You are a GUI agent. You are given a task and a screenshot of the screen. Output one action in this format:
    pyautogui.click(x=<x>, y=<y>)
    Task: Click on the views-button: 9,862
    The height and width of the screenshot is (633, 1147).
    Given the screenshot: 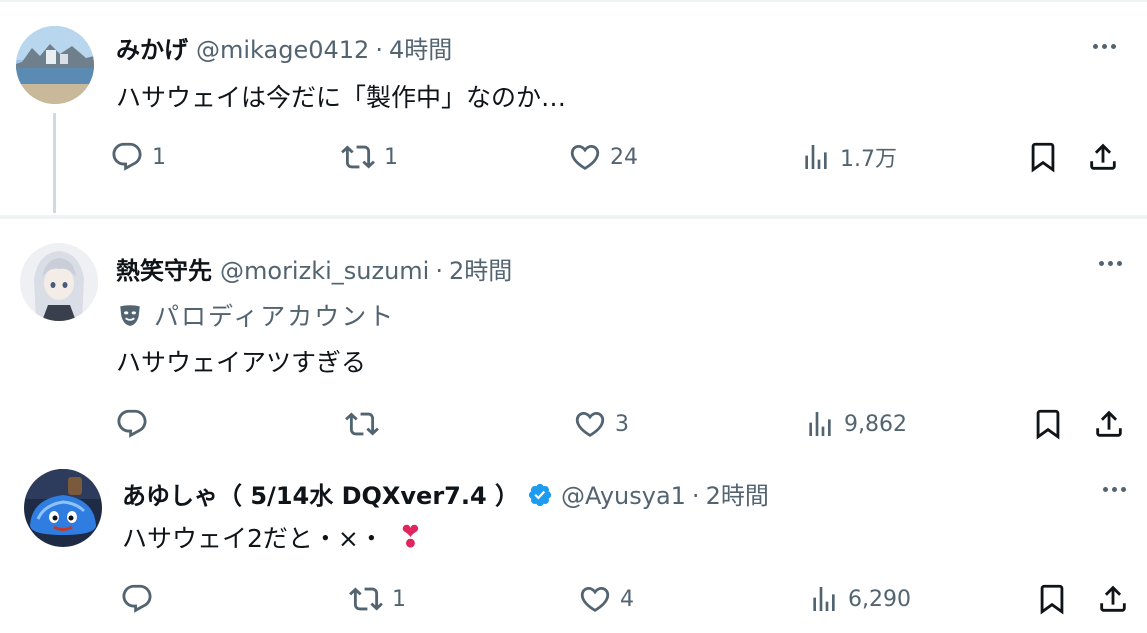 What is the action you would take?
    pyautogui.click(x=855, y=424)
    